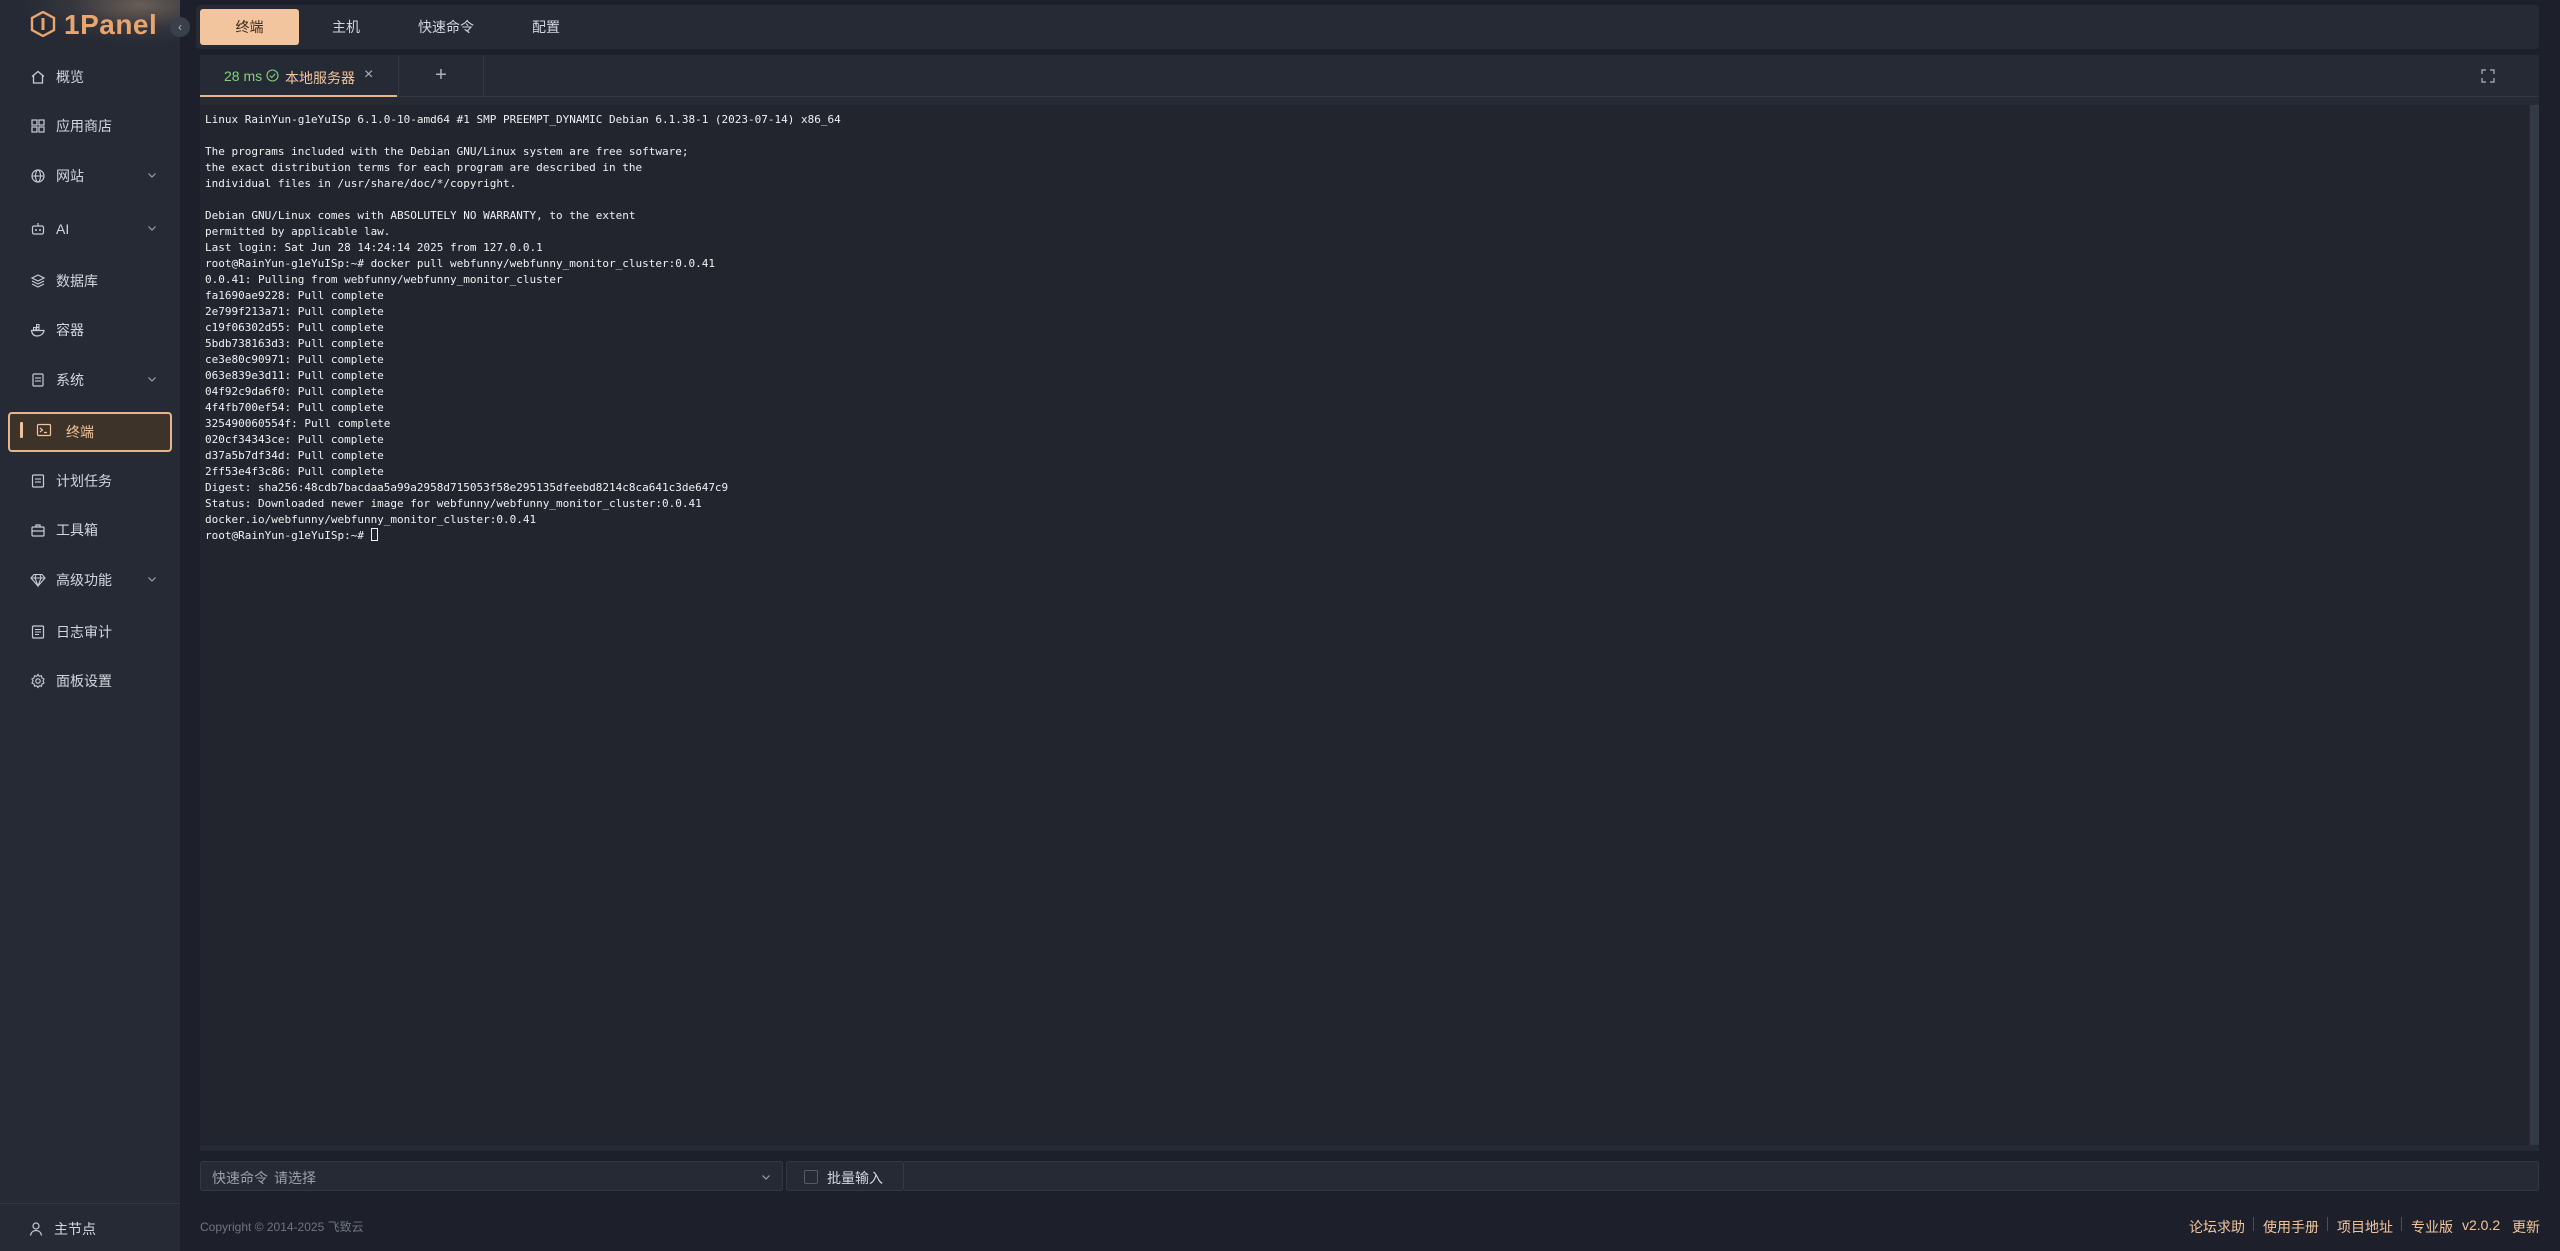 The image size is (2560, 1251). Describe the element at coordinates (243, 76) in the screenshot. I see `latency-label: 28 ms` at that location.